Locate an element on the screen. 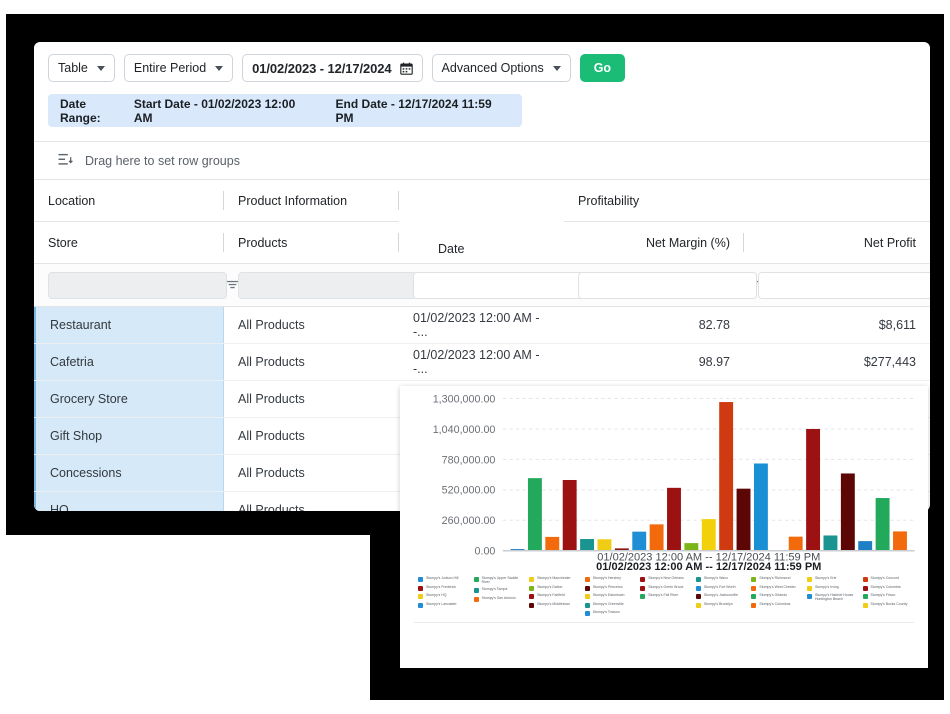  go-button: Go is located at coordinates (602, 68).